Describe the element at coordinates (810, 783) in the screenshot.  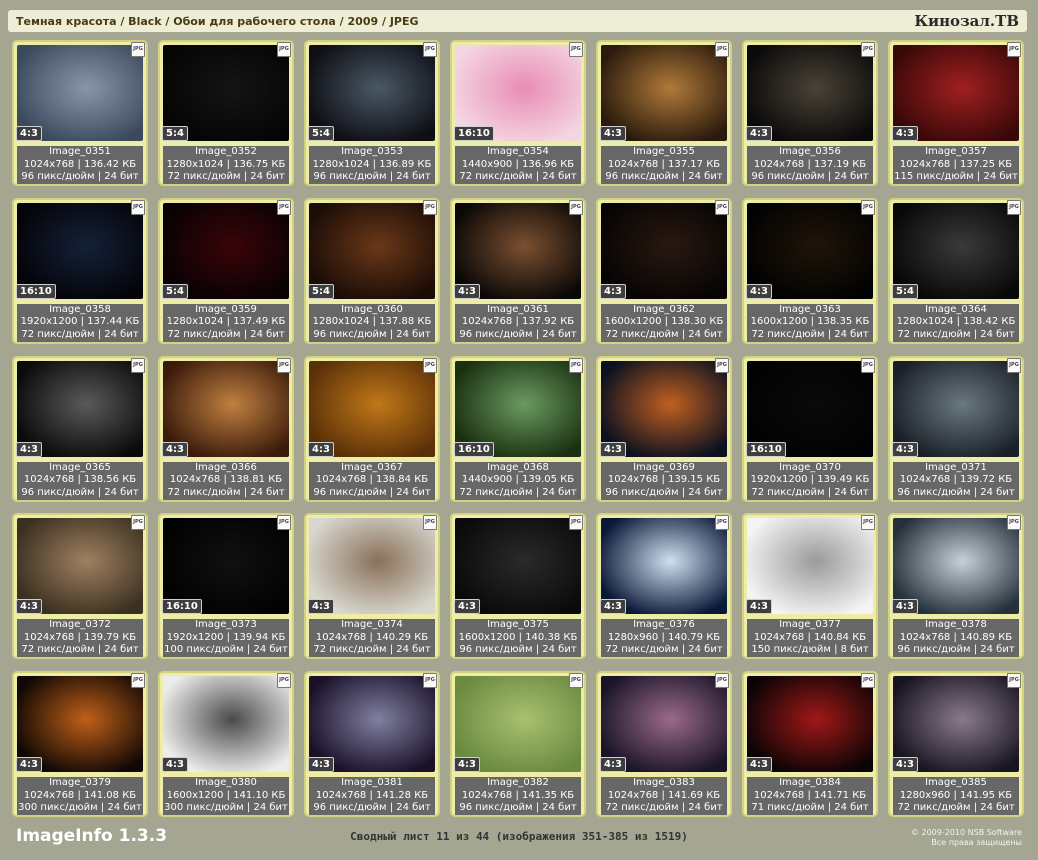
I see `image-name: Image_0384` at that location.